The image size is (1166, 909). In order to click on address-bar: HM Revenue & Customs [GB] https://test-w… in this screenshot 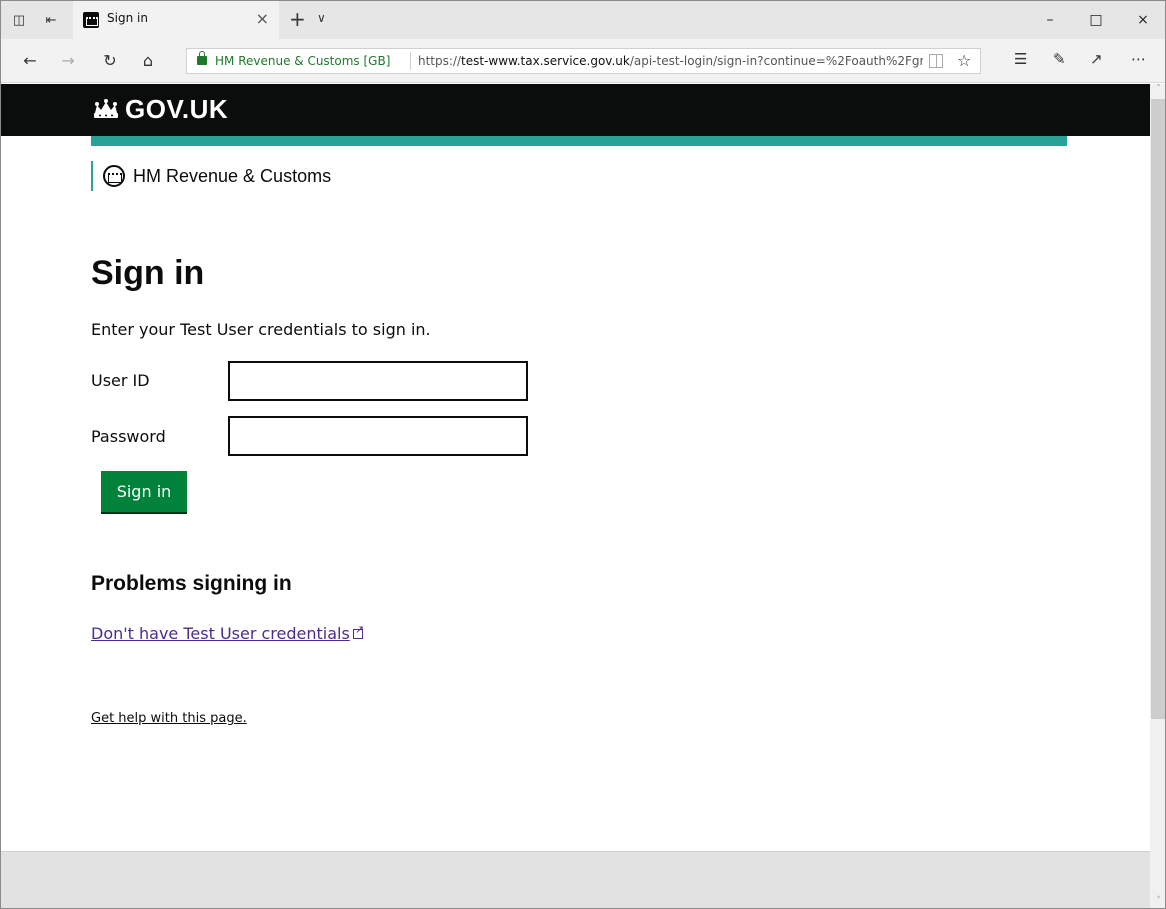, I will do `click(583, 61)`.